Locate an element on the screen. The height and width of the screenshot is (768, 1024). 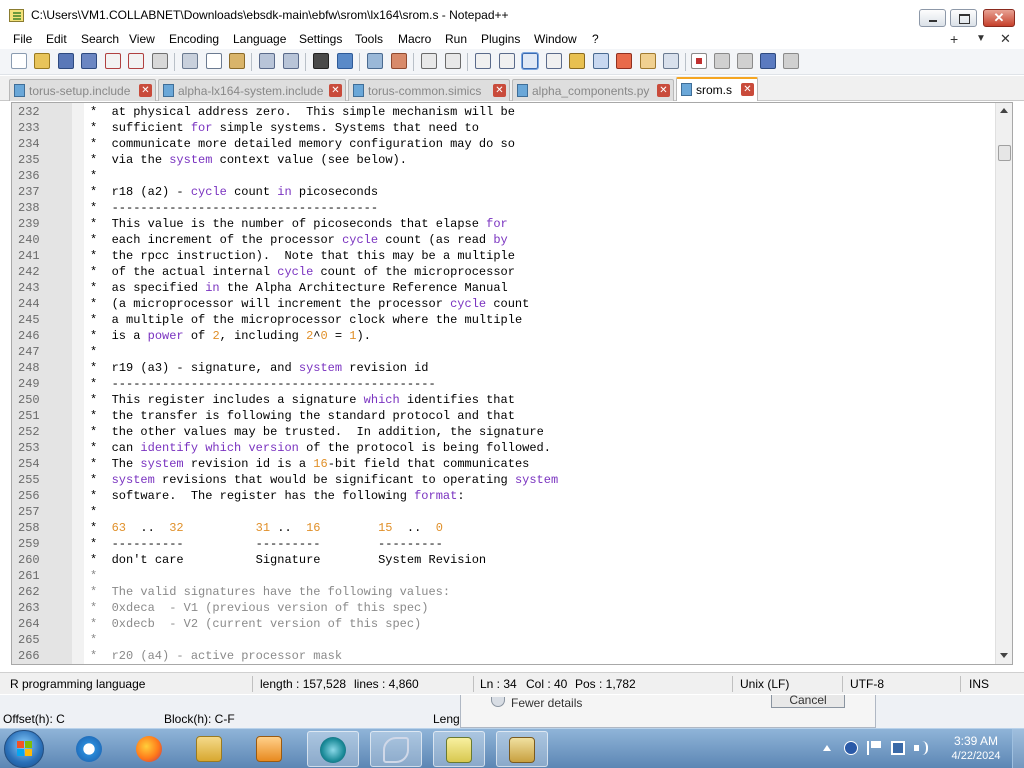
status-pos: Pos : 1,782 is located at coordinates (605, 684).